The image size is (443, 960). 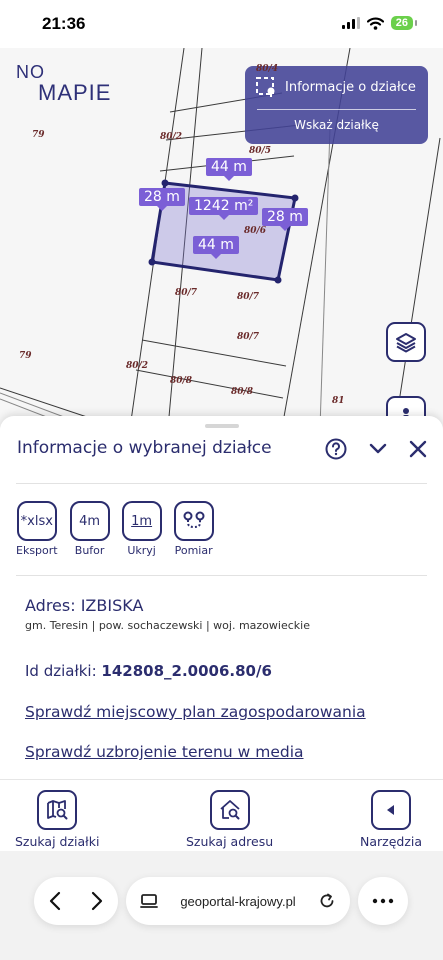 I want to click on tabs-site-icon, so click(x=149, y=901).